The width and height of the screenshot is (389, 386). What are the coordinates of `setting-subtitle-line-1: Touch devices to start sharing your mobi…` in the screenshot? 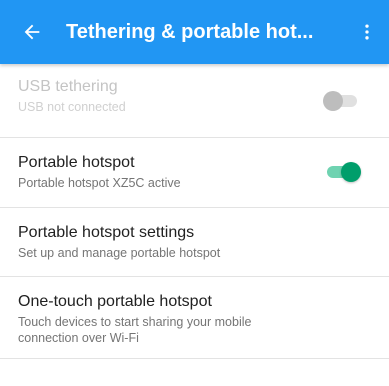 It's located at (135, 322).